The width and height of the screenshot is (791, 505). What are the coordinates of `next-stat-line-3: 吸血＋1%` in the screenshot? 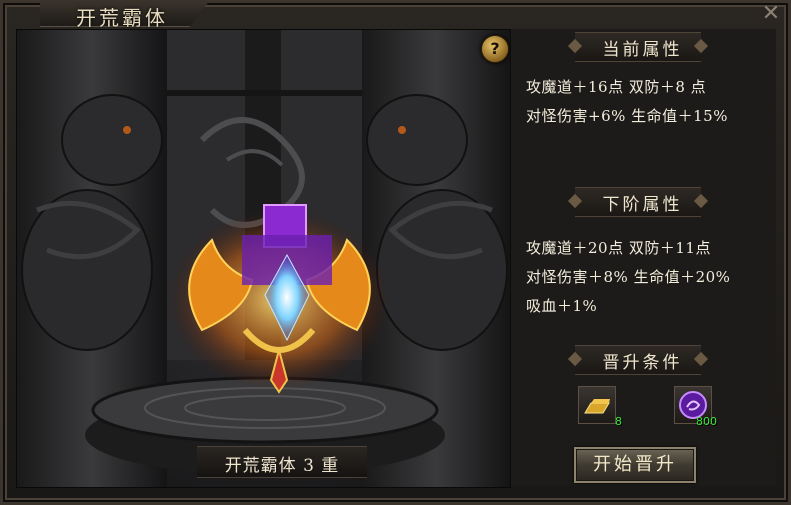 It's located at (562, 306).